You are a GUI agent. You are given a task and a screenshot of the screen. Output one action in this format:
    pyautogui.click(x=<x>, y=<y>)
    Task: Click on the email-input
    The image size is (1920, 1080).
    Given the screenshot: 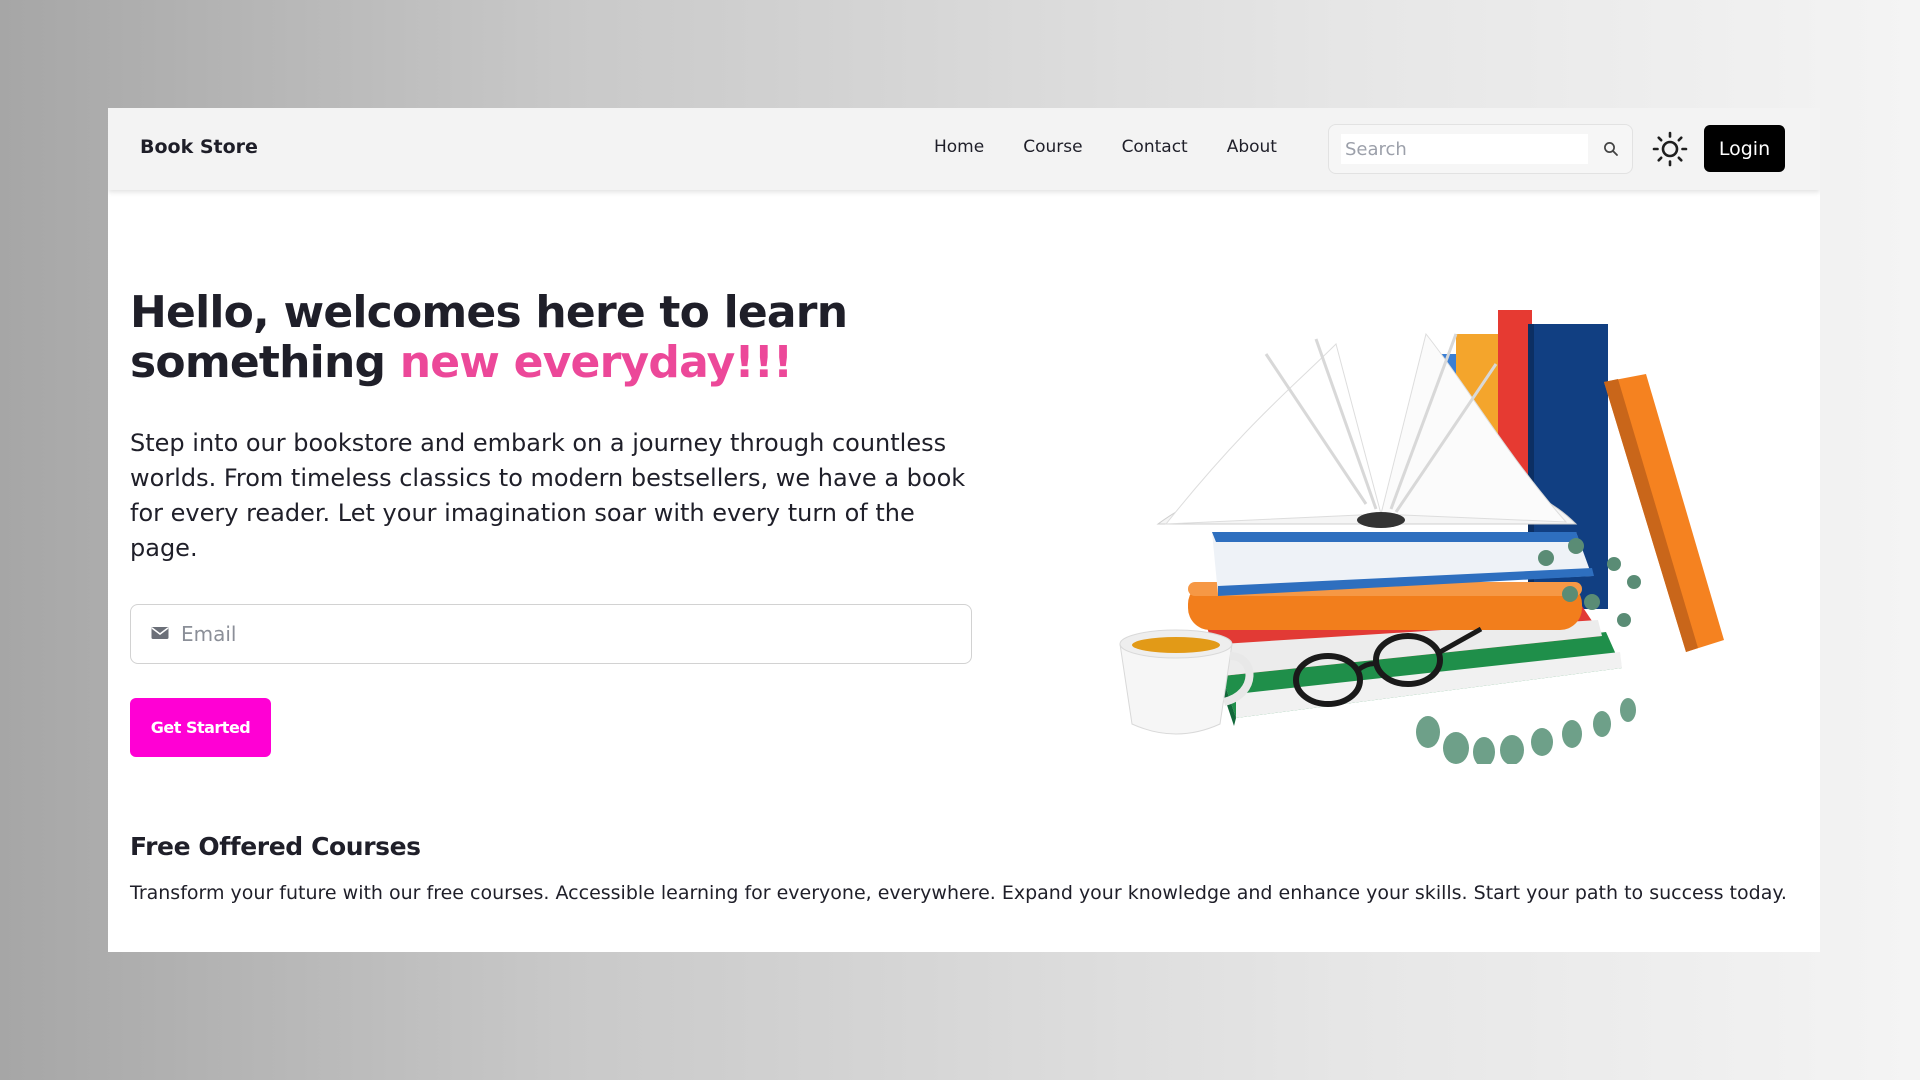 What is the action you would take?
    pyautogui.click(x=561, y=634)
    